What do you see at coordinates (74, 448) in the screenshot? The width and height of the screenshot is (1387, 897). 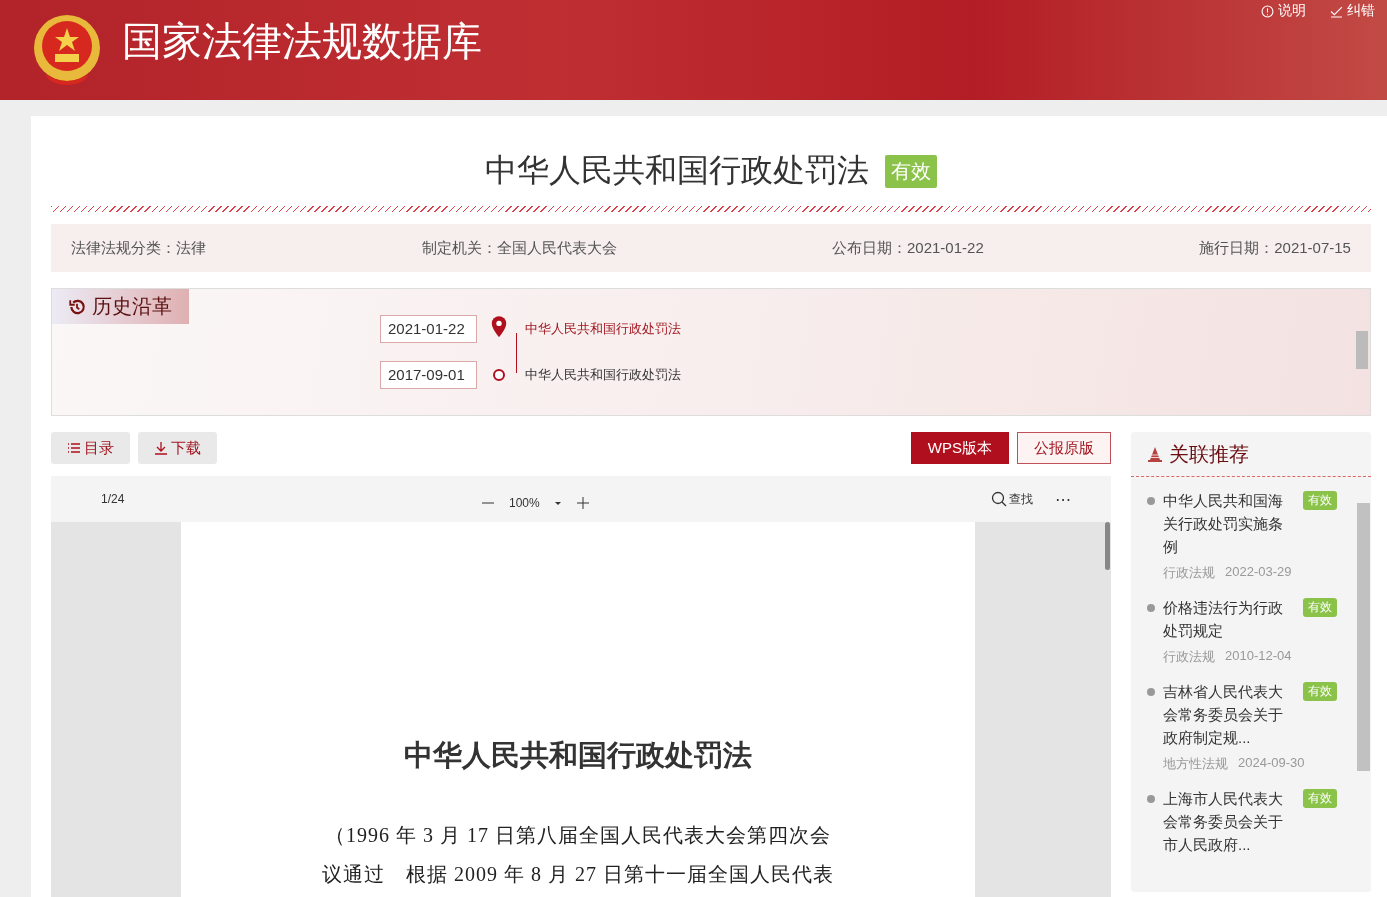 I see `list-icon` at bounding box center [74, 448].